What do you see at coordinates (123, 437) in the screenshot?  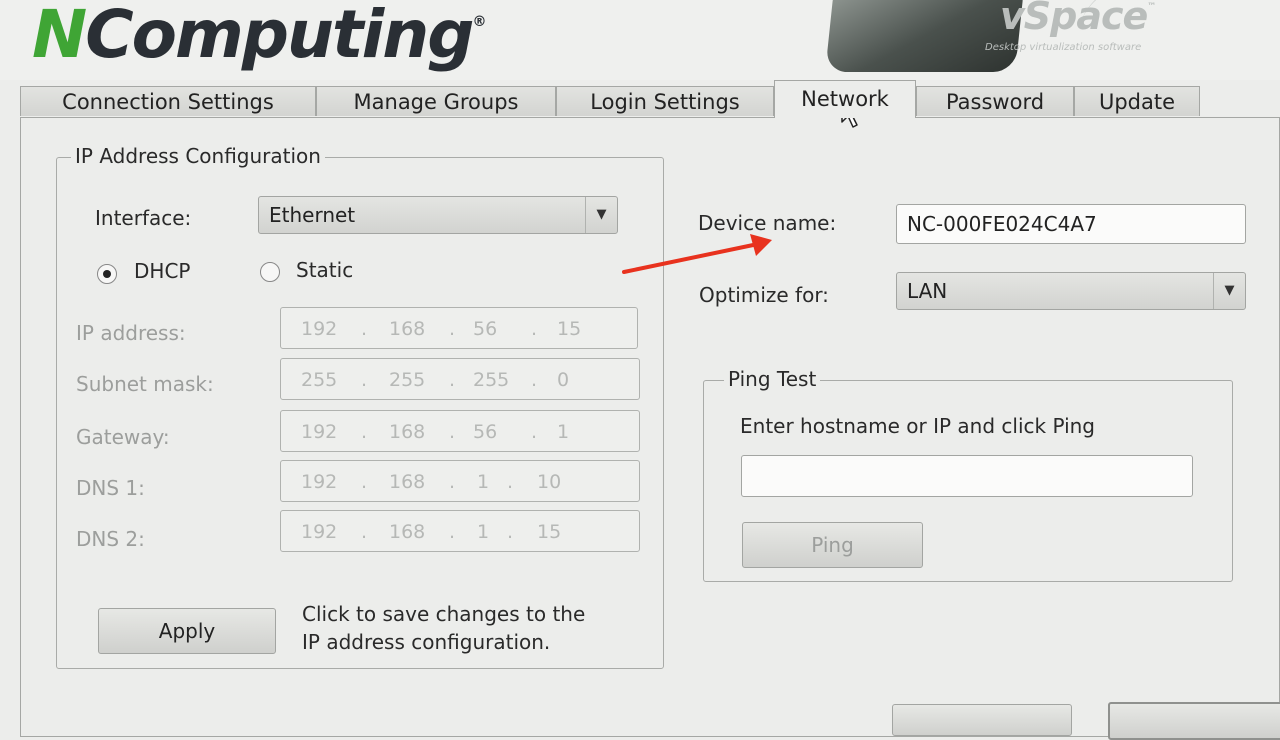 I see `gateway-label: Gateway:` at bounding box center [123, 437].